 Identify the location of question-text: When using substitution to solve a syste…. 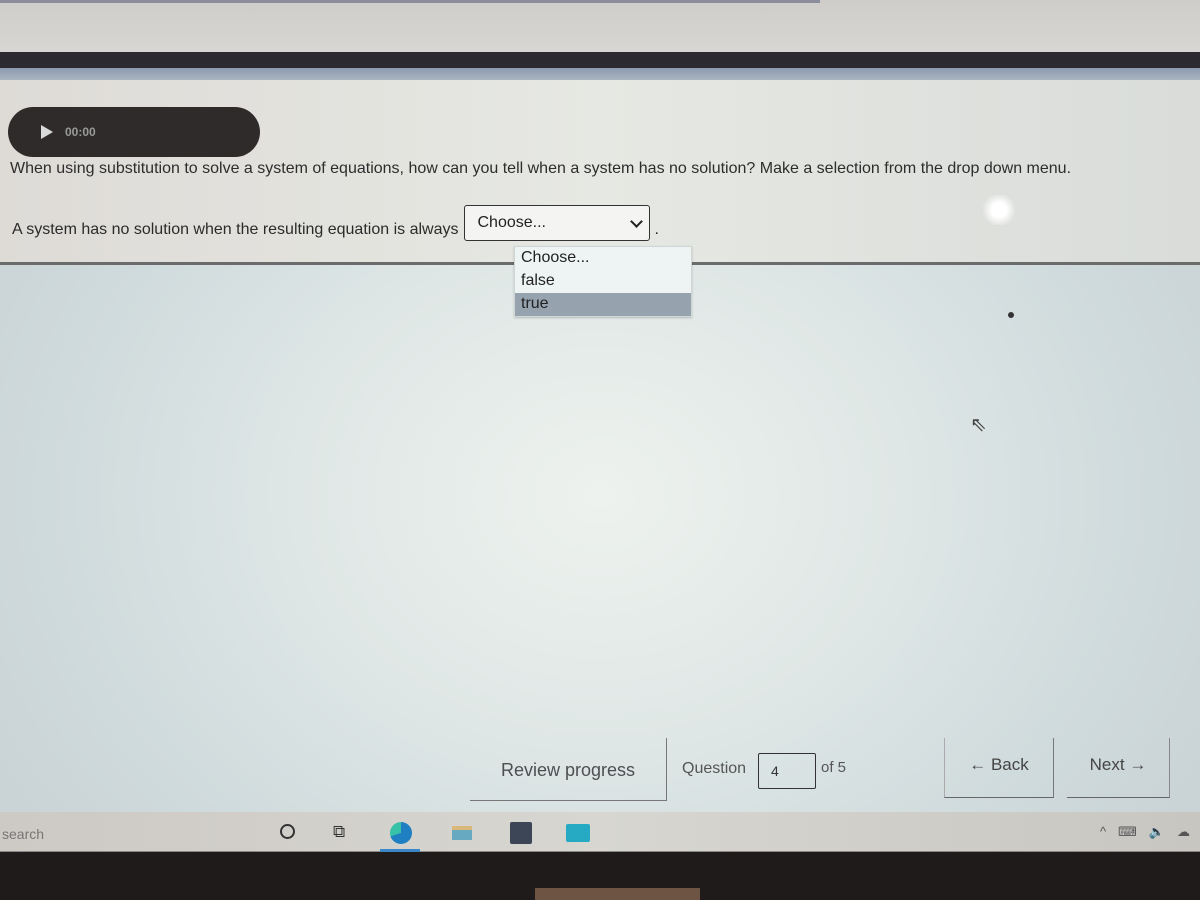
(541, 168).